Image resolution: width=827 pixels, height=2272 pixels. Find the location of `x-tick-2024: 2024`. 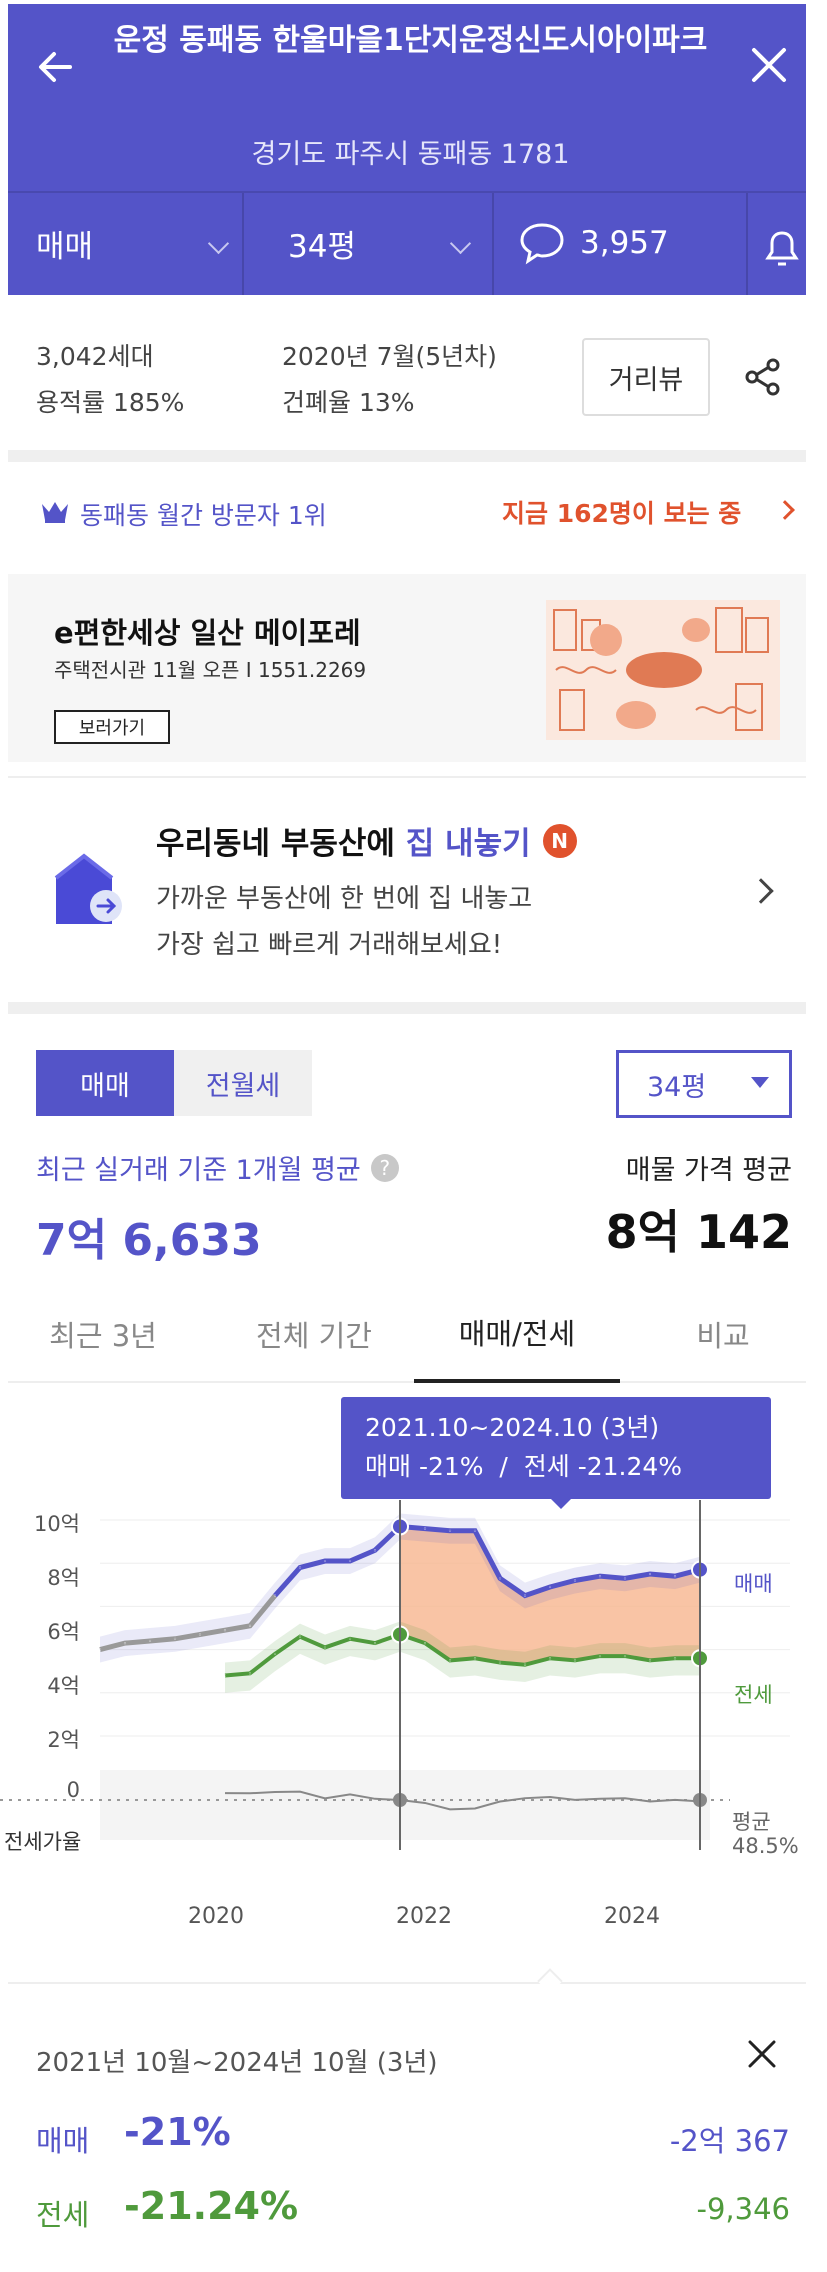

x-tick-2024: 2024 is located at coordinates (632, 1916).